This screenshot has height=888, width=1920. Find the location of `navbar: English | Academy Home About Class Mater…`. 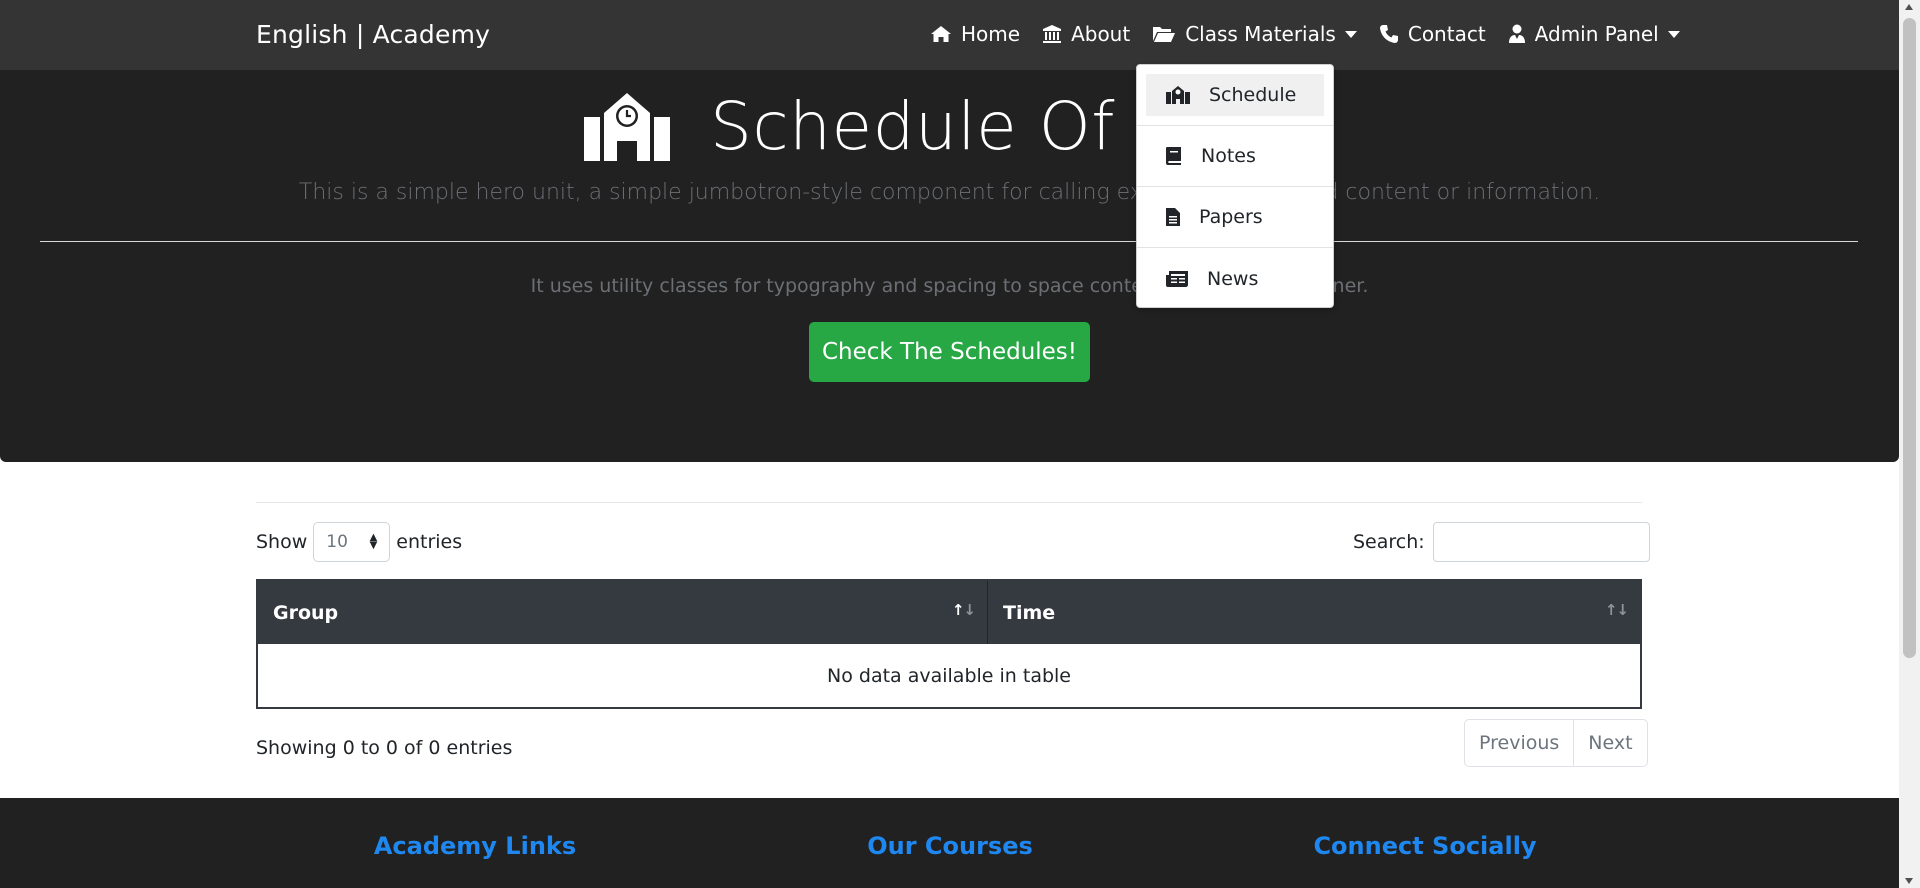

navbar: English | Academy Home About Class Mater… is located at coordinates (949, 35).